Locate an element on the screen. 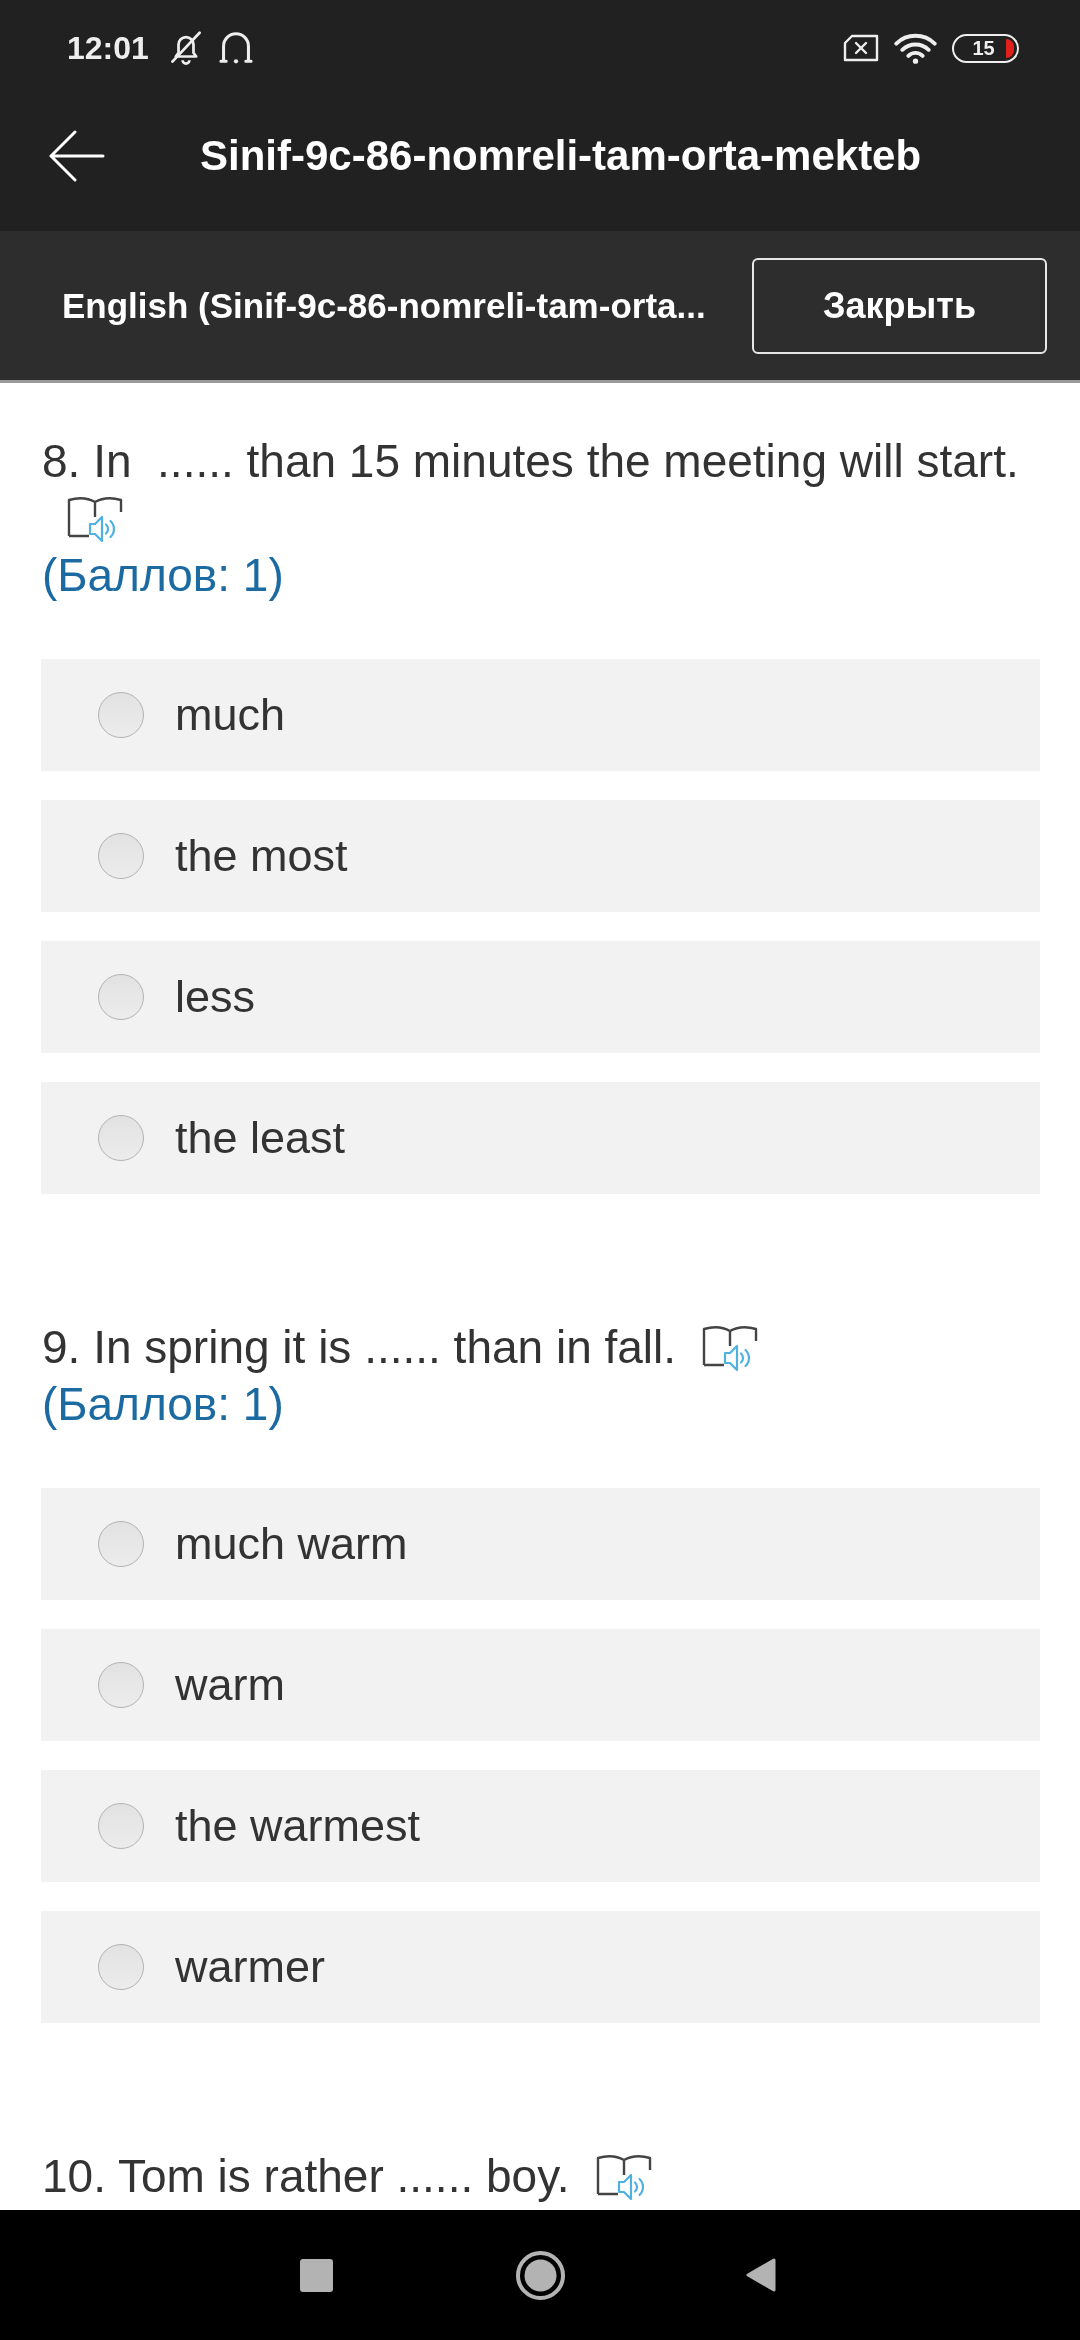  battery-indicator: 15 is located at coordinates (985, 48).